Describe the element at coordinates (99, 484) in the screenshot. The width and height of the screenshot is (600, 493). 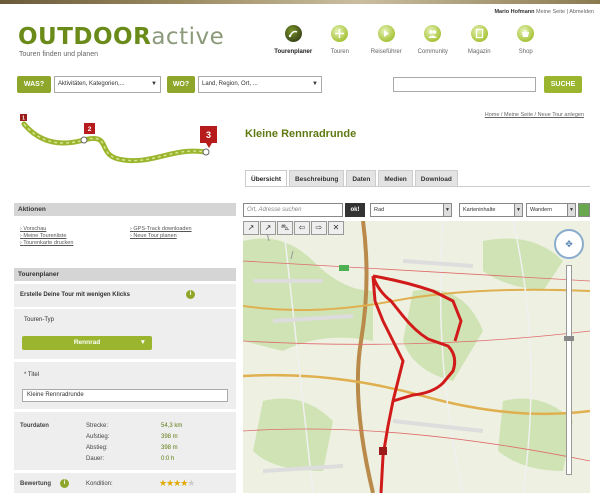
I see `kondition-label: Kondition:` at that location.